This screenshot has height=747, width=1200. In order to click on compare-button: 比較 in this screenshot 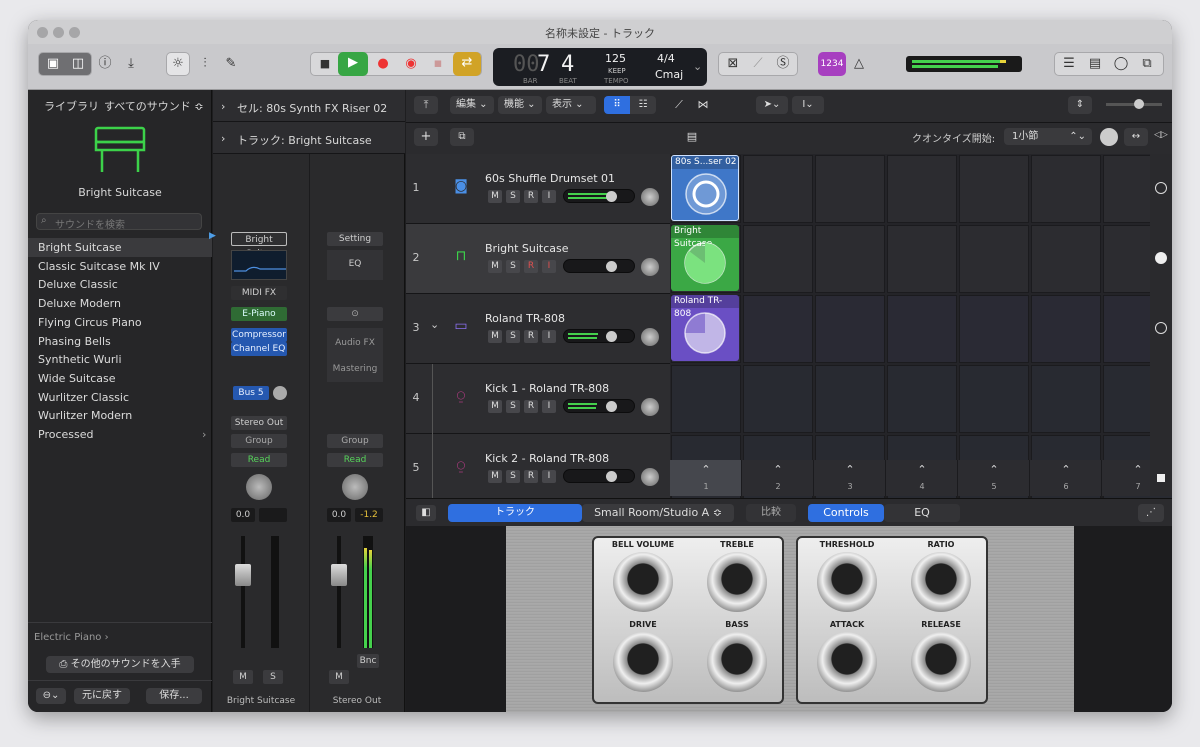, I will do `click(771, 513)`.